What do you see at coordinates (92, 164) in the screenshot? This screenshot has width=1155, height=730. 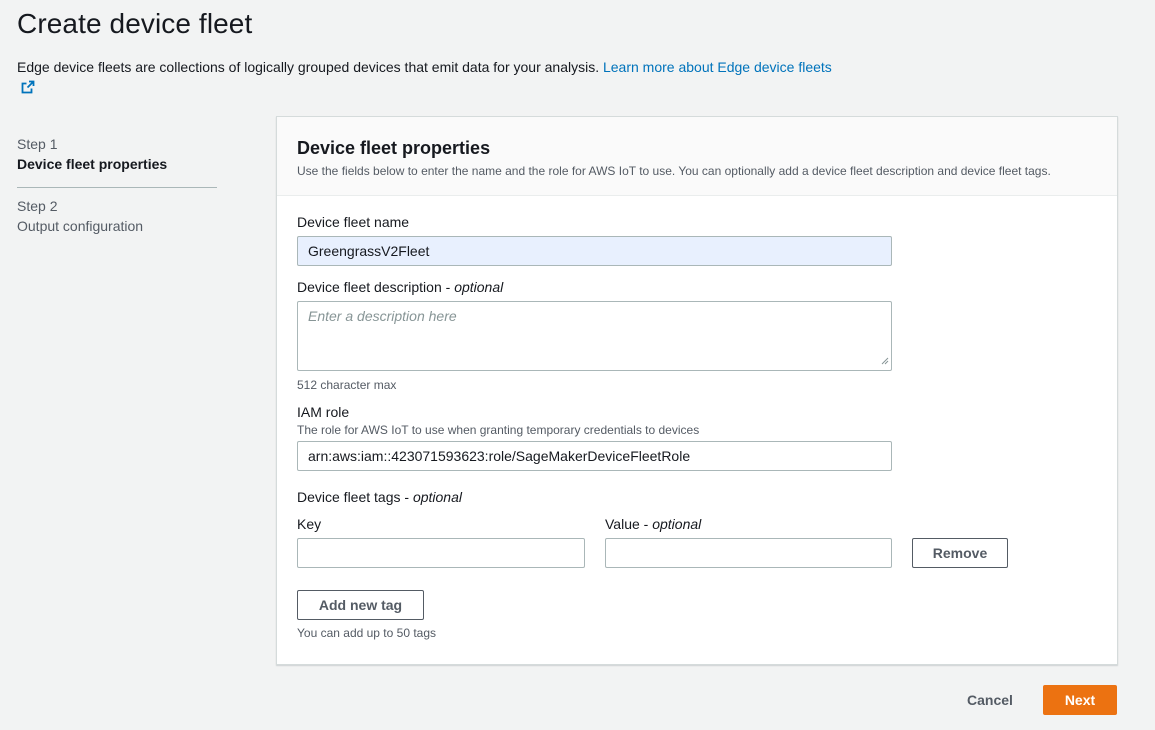 I see `step-name: Device fleet properties` at bounding box center [92, 164].